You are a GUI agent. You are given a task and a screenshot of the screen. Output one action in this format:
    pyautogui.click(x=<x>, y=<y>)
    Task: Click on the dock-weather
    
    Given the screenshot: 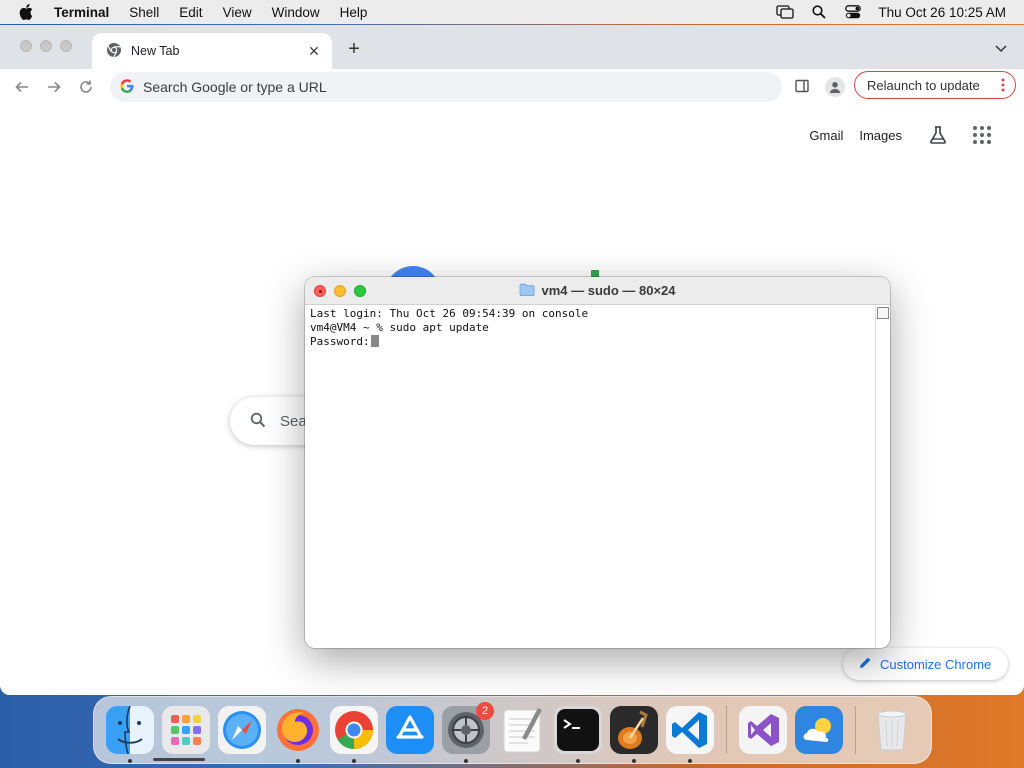 What is the action you would take?
    pyautogui.click(x=819, y=730)
    